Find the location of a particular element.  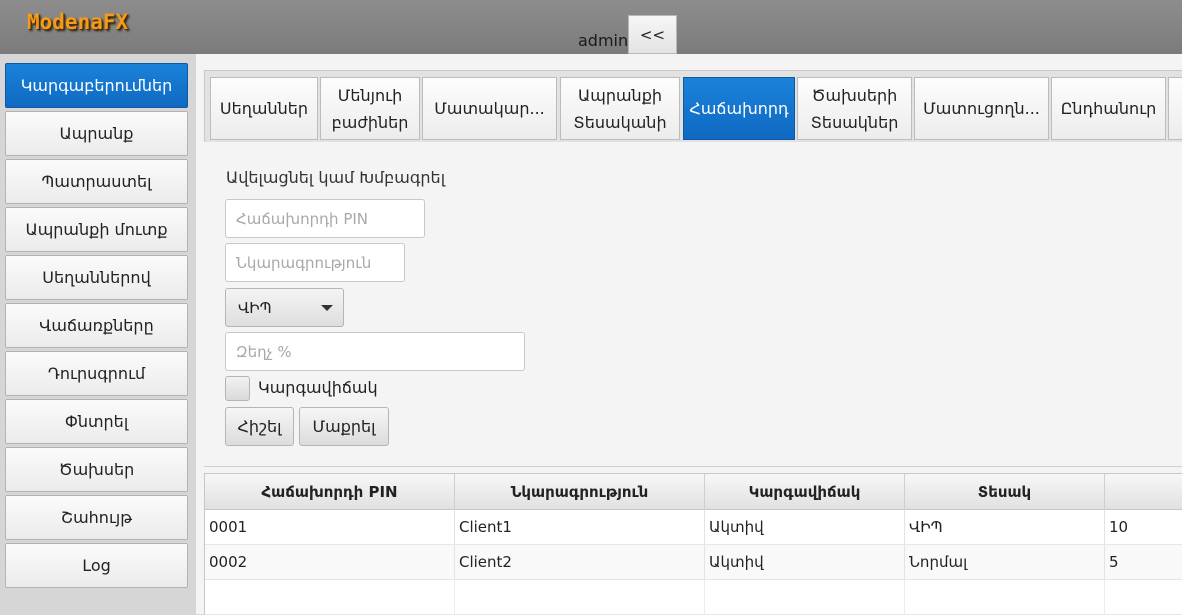

table-row: 0001 Client1 Ակտիվ ՎԻՊ 10 is located at coordinates (693, 527).